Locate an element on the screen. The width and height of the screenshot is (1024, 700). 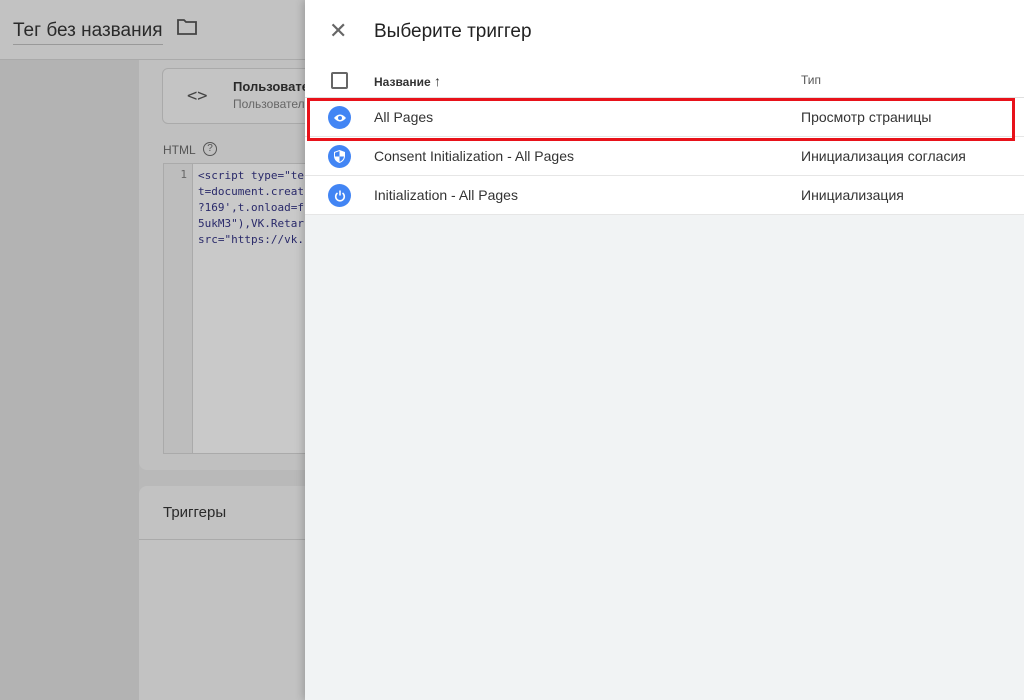
trigger-name: Consent Initialization - All Pages is located at coordinates (474, 156).